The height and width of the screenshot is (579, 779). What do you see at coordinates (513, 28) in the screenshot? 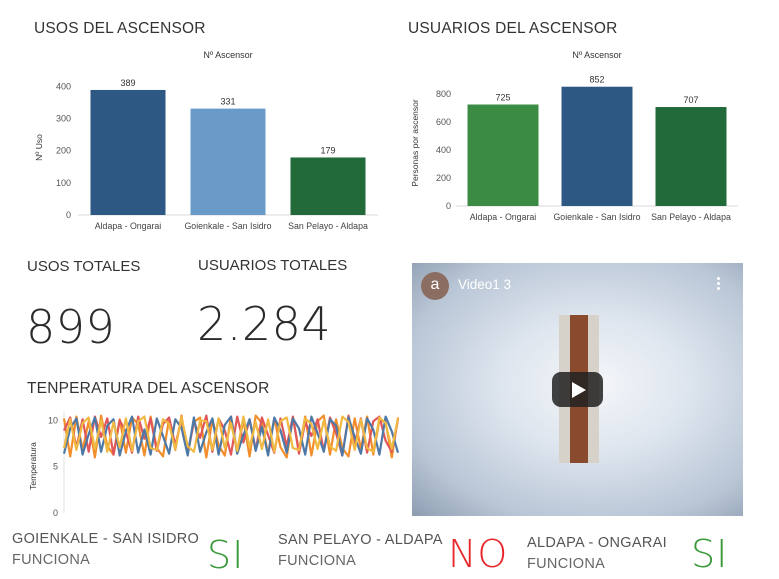
I see `usuarios-chart-title: USUARIOS DEL ASCENSOR` at bounding box center [513, 28].